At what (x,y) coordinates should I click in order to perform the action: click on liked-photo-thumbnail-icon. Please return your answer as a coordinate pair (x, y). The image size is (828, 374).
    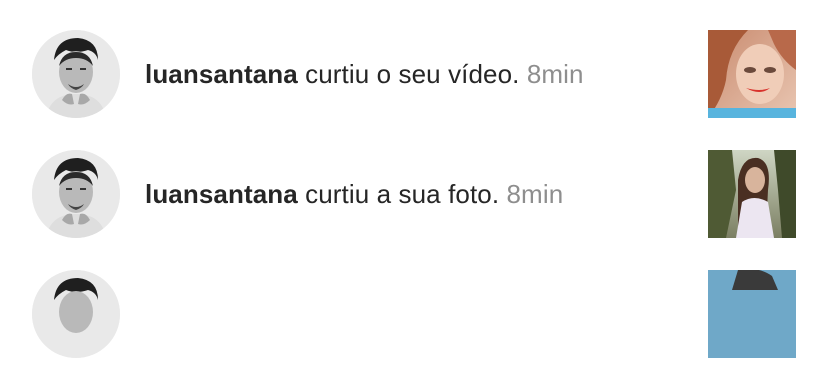
    Looking at the image, I should click on (752, 194).